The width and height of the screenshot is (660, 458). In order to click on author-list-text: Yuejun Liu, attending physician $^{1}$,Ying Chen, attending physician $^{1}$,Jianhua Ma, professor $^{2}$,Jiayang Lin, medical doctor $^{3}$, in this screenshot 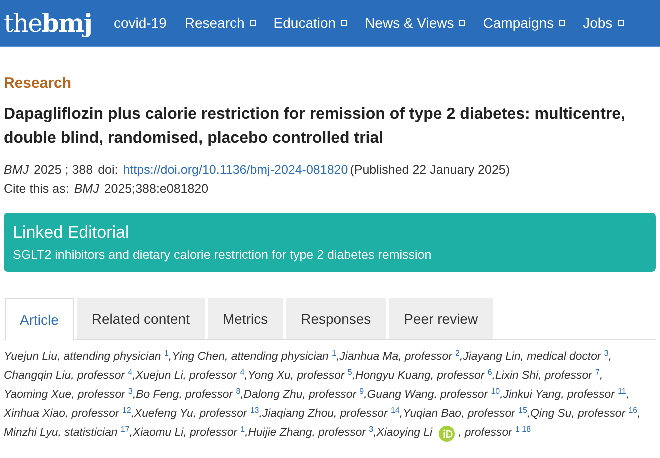, I will do `click(308, 356)`.